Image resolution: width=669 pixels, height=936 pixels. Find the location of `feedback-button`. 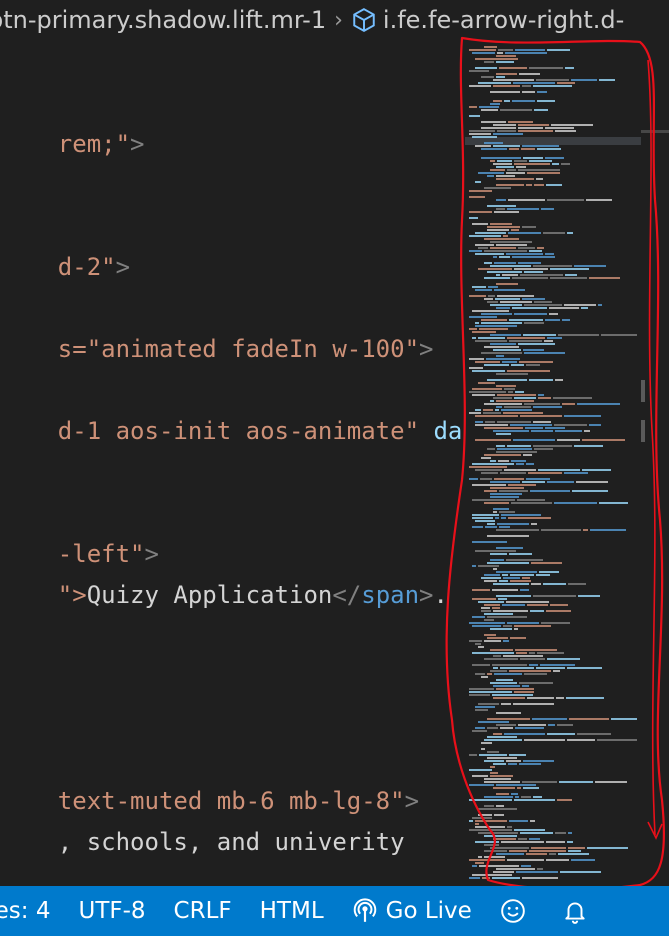

feedback-button is located at coordinates (517, 911).